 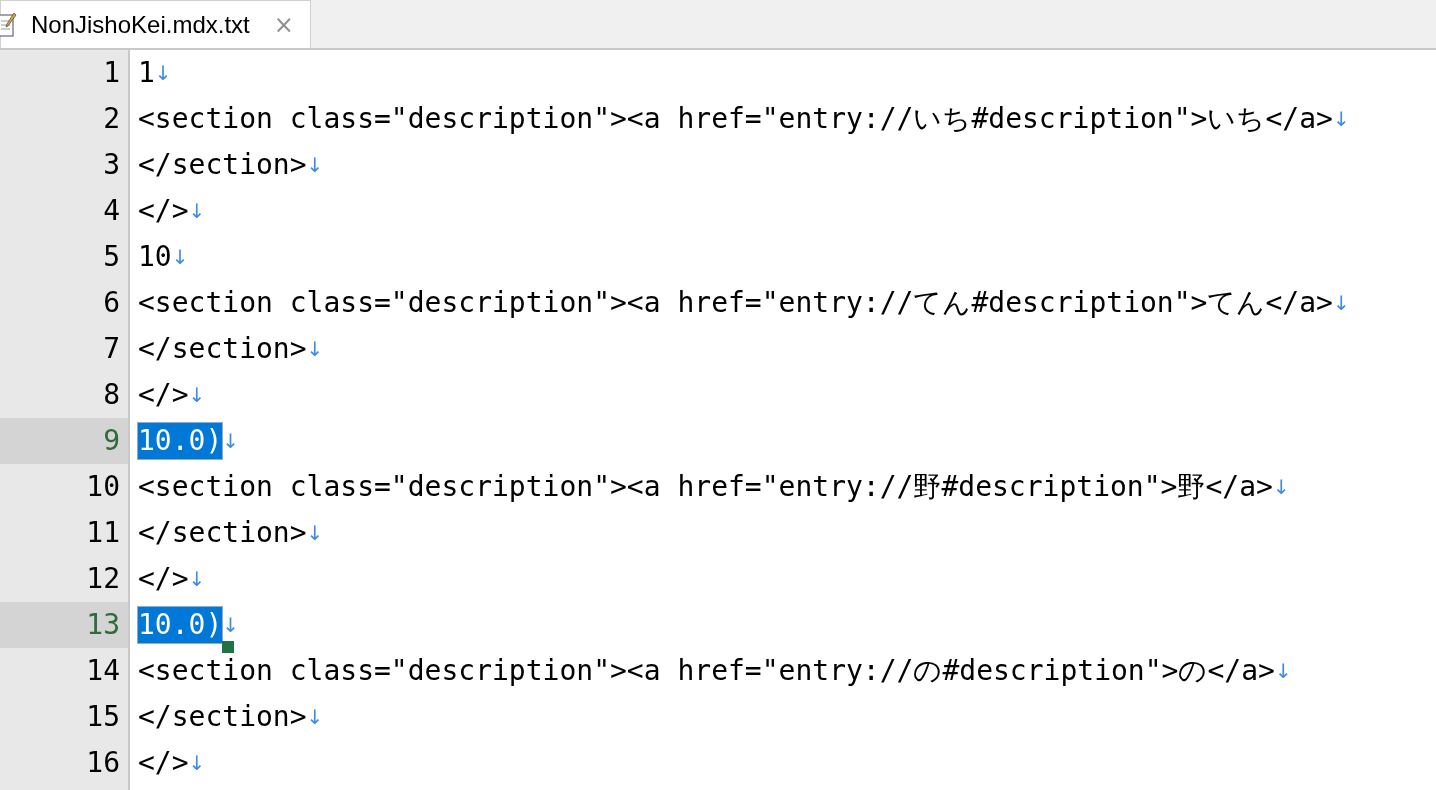 I want to click on line-number: 3, so click(x=111, y=165).